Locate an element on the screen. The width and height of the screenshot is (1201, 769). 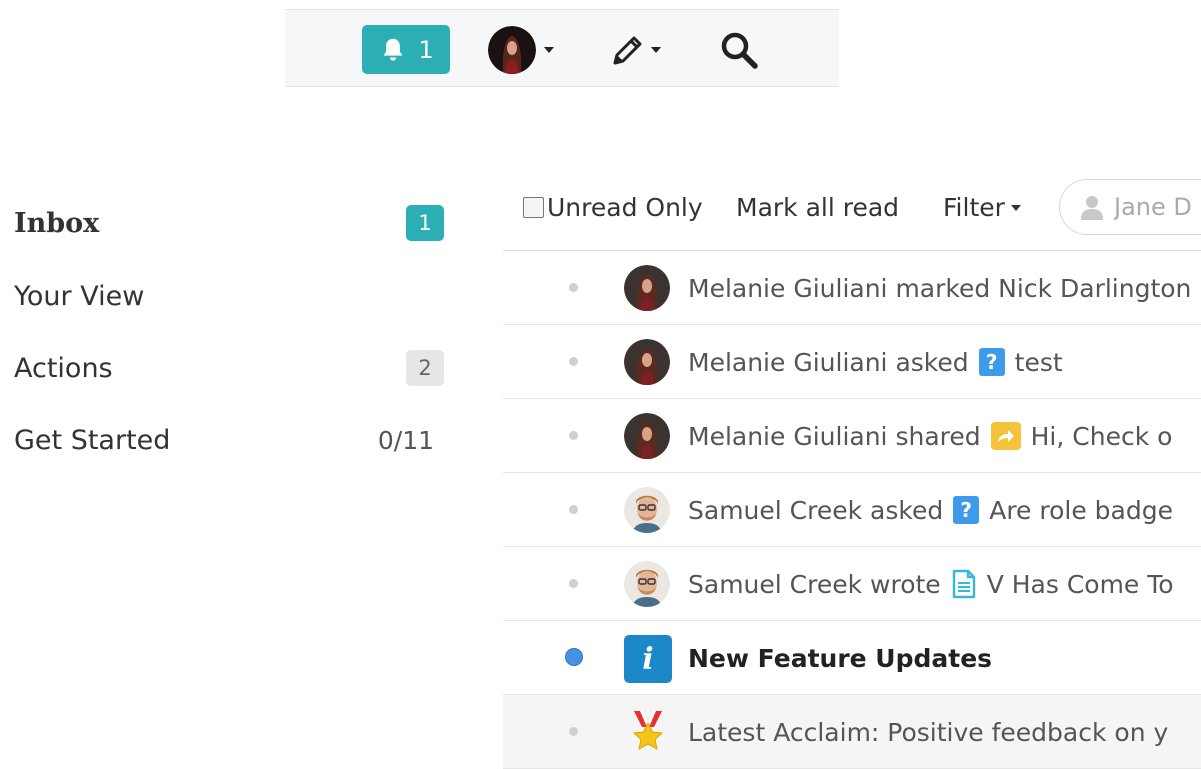
feed-item-title: New Feature Updates is located at coordinates (840, 658).